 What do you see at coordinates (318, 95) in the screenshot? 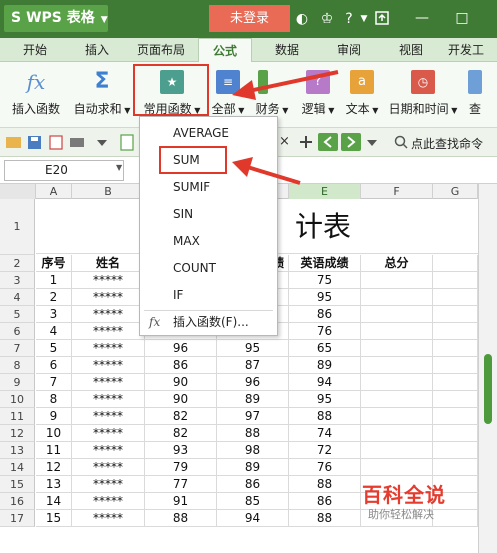
I see `logic-button: ? 逻辑 ▼` at bounding box center [318, 95].